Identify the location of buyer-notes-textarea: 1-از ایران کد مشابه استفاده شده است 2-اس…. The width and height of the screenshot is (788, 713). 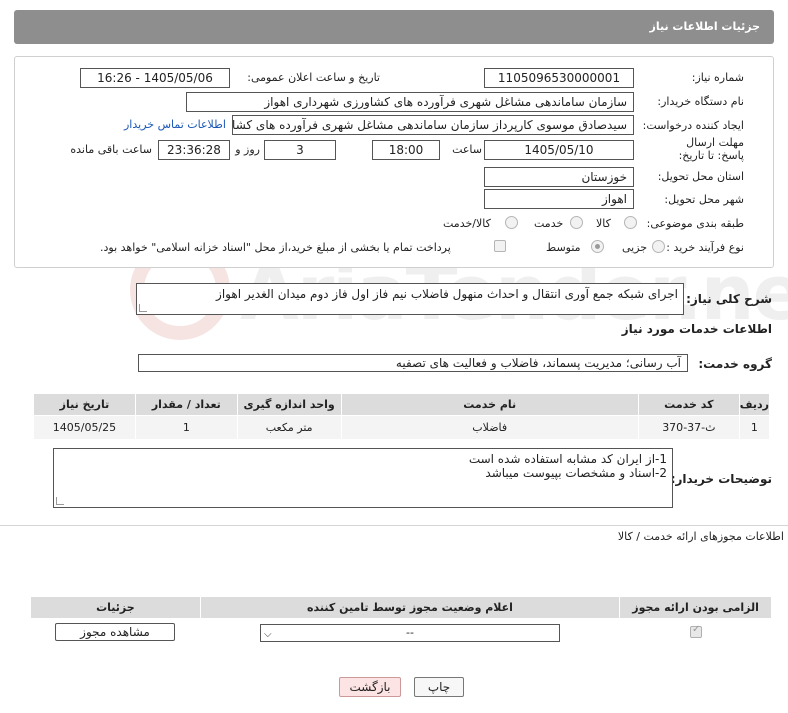
(363, 478).